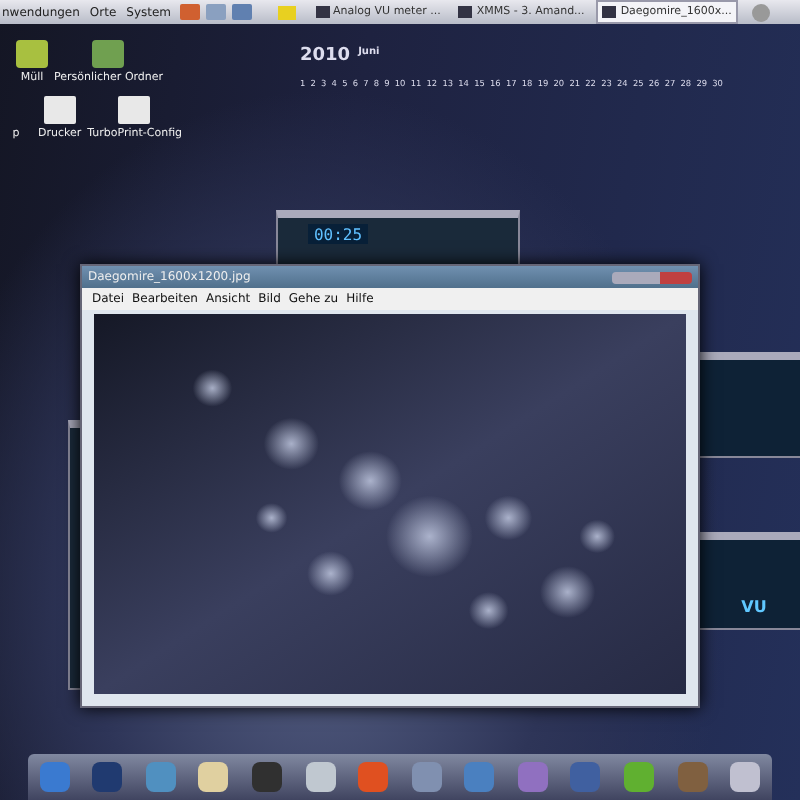 The height and width of the screenshot is (800, 800). Describe the element at coordinates (754, 607) in the screenshot. I see `vu-label: VU` at that location.